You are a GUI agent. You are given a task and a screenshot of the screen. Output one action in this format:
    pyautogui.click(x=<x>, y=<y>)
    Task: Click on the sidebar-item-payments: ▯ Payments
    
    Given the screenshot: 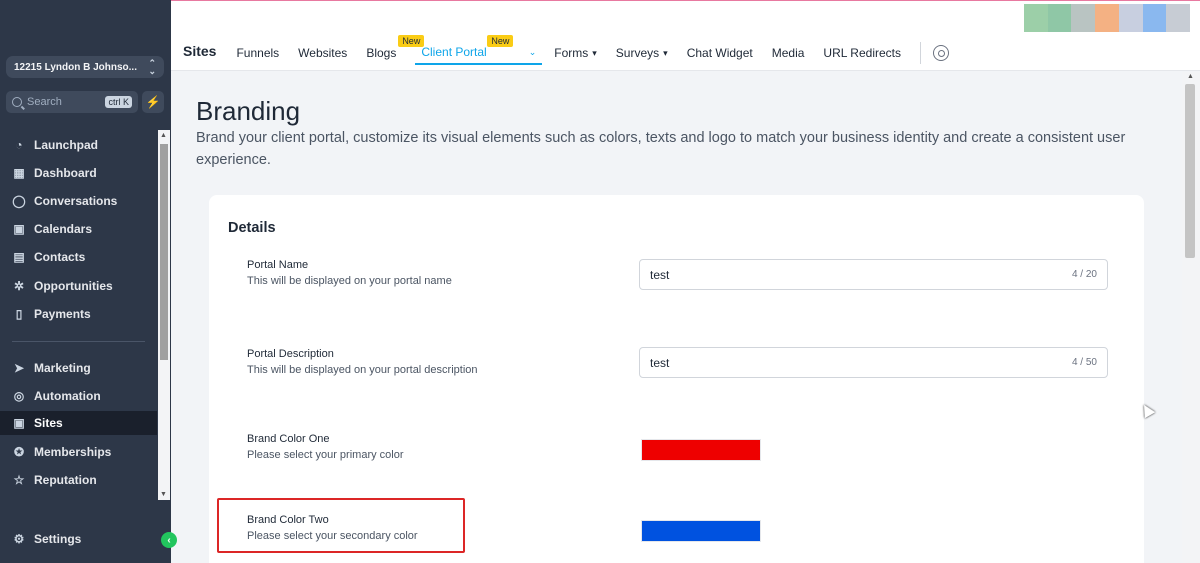 What is the action you would take?
    pyautogui.click(x=78, y=314)
    